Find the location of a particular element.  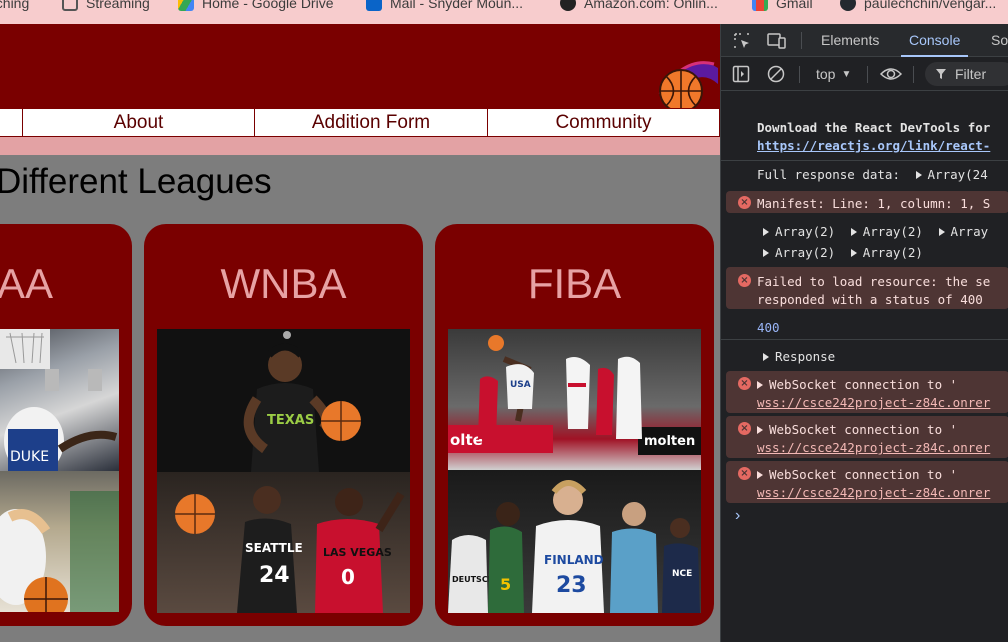

bookmark-item: eching is located at coordinates (14, 6).